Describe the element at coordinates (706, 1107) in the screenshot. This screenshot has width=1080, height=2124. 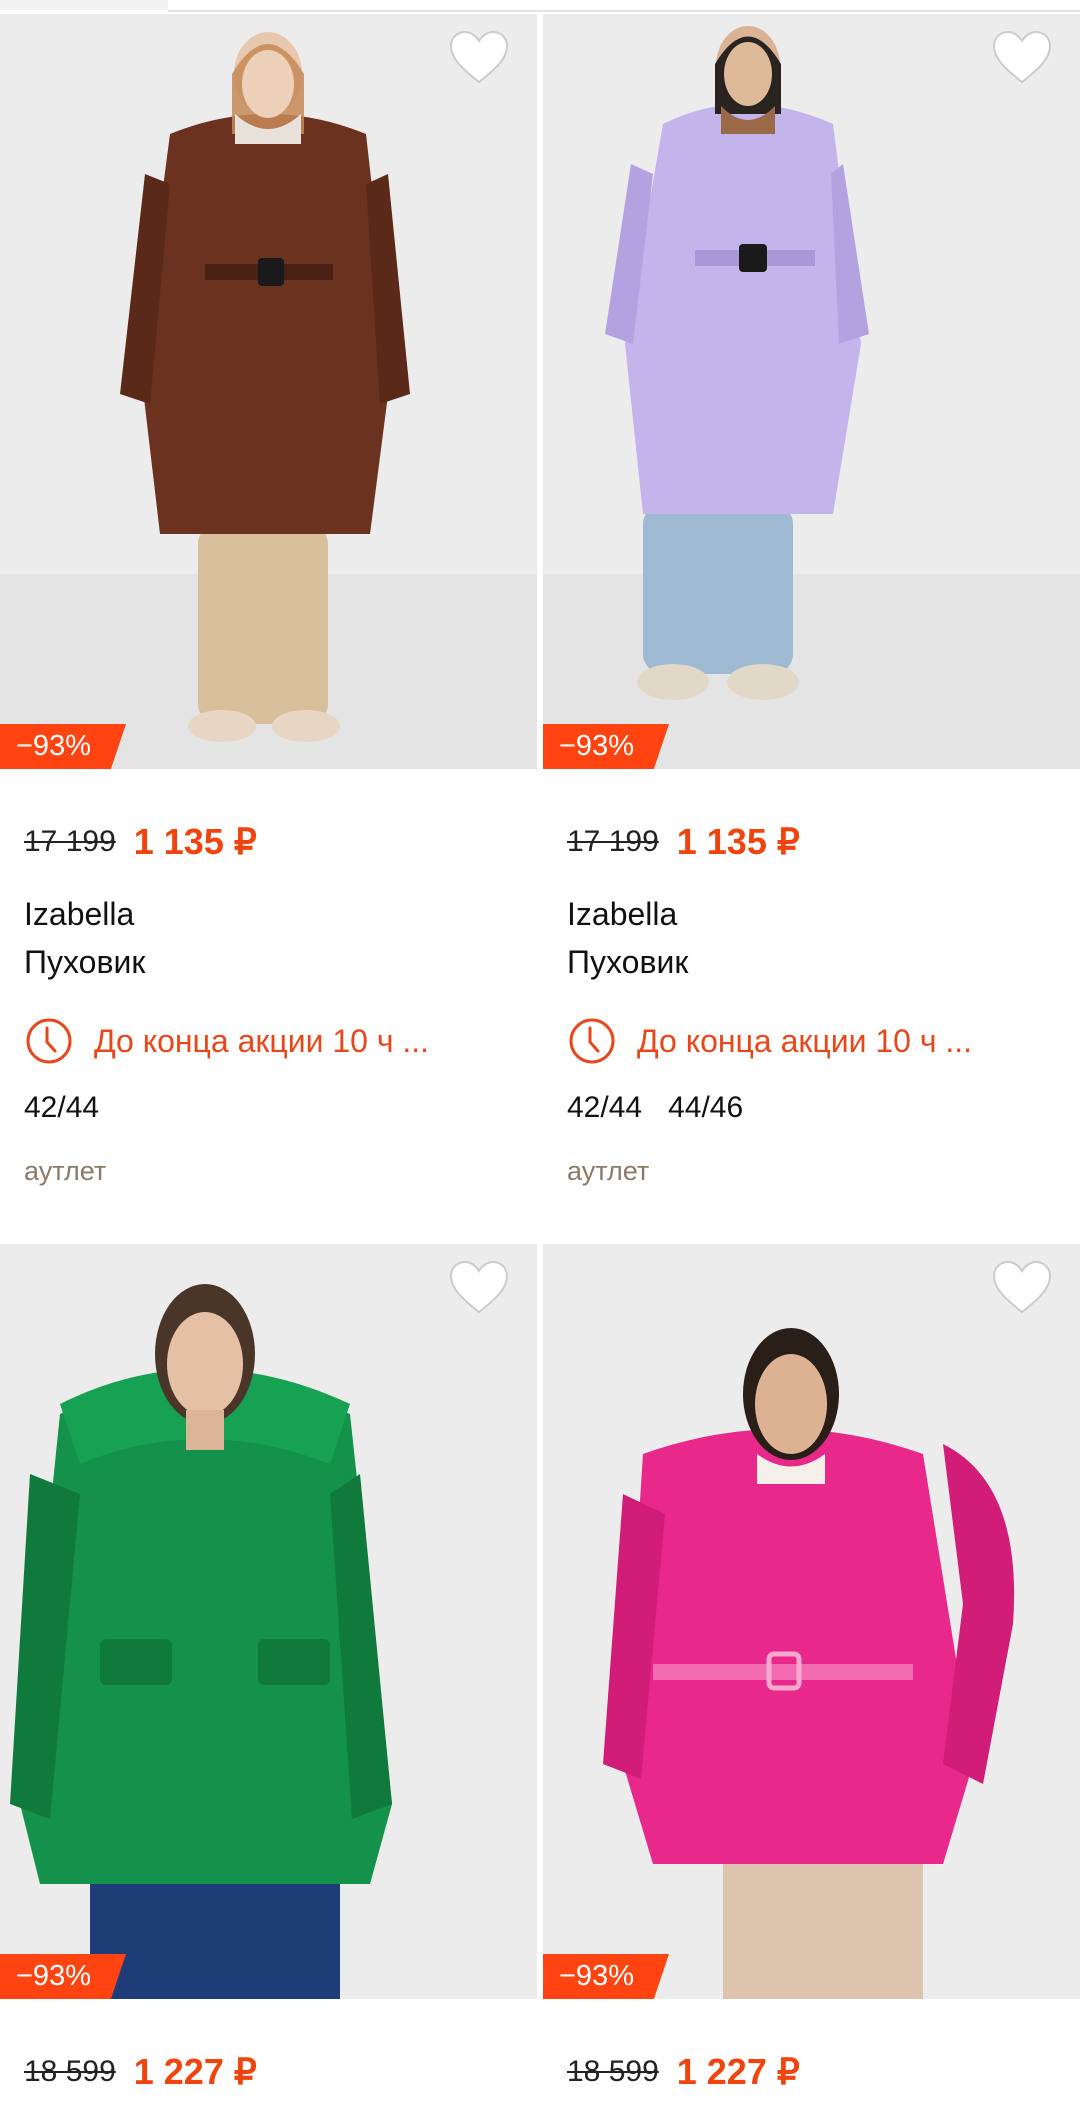
I see `size-item: 44/46` at that location.